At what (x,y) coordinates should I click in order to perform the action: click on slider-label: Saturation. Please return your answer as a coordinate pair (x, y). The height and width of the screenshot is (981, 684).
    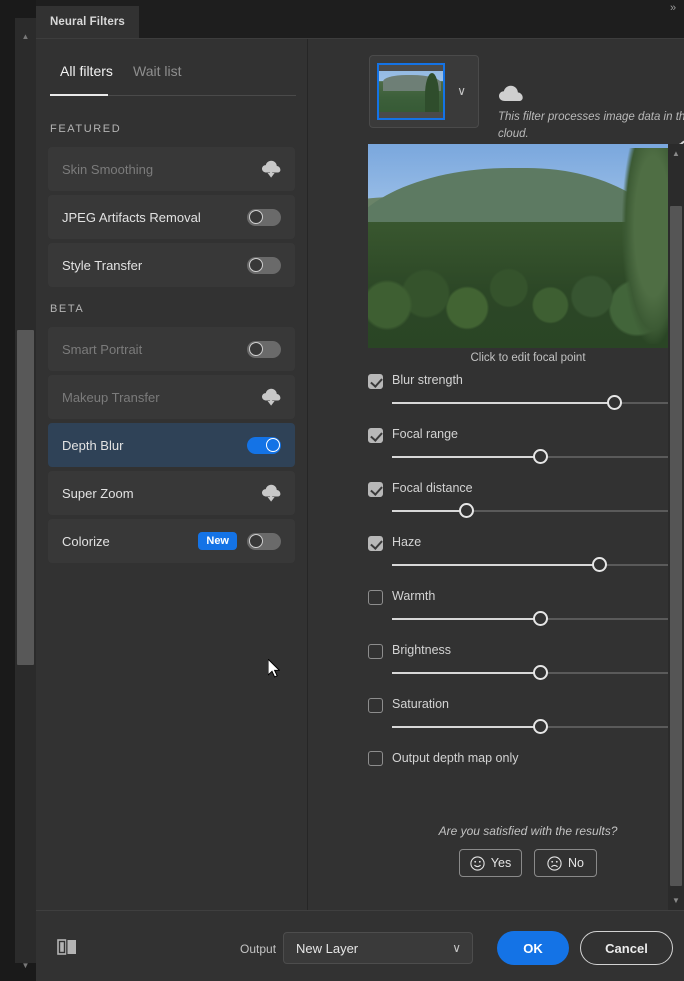
    Looking at the image, I should click on (420, 704).